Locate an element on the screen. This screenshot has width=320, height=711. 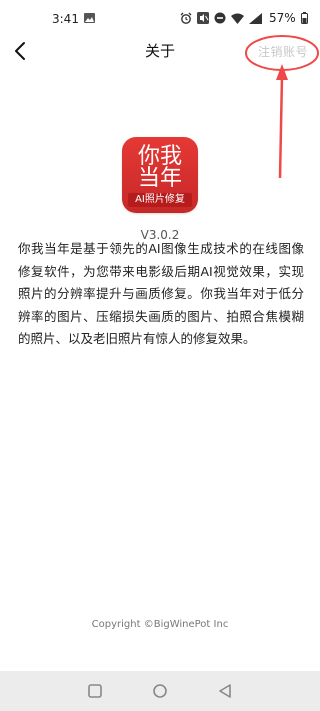
home-icon is located at coordinates (160, 691).